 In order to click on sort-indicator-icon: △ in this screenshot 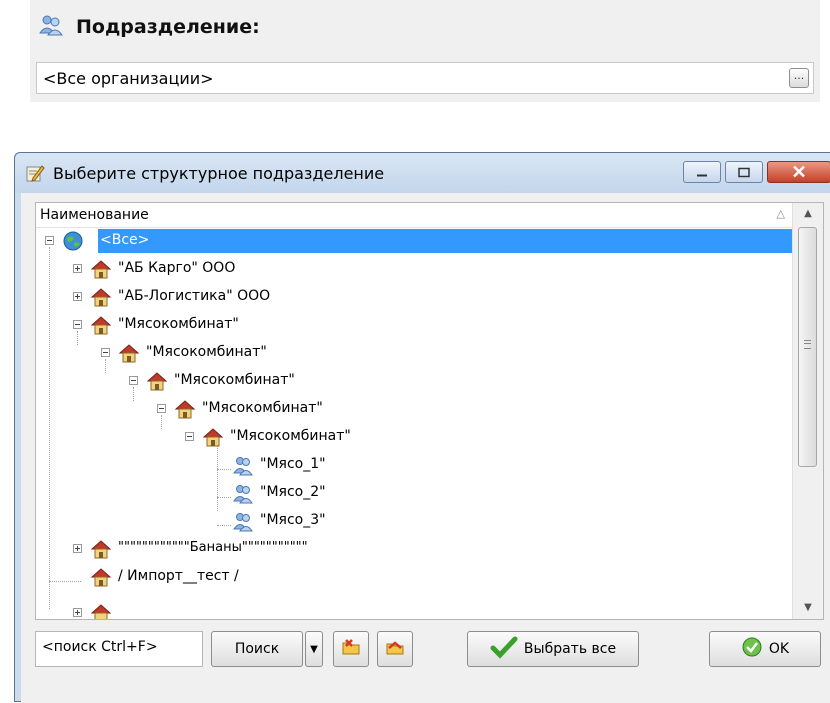, I will do `click(780, 213)`.